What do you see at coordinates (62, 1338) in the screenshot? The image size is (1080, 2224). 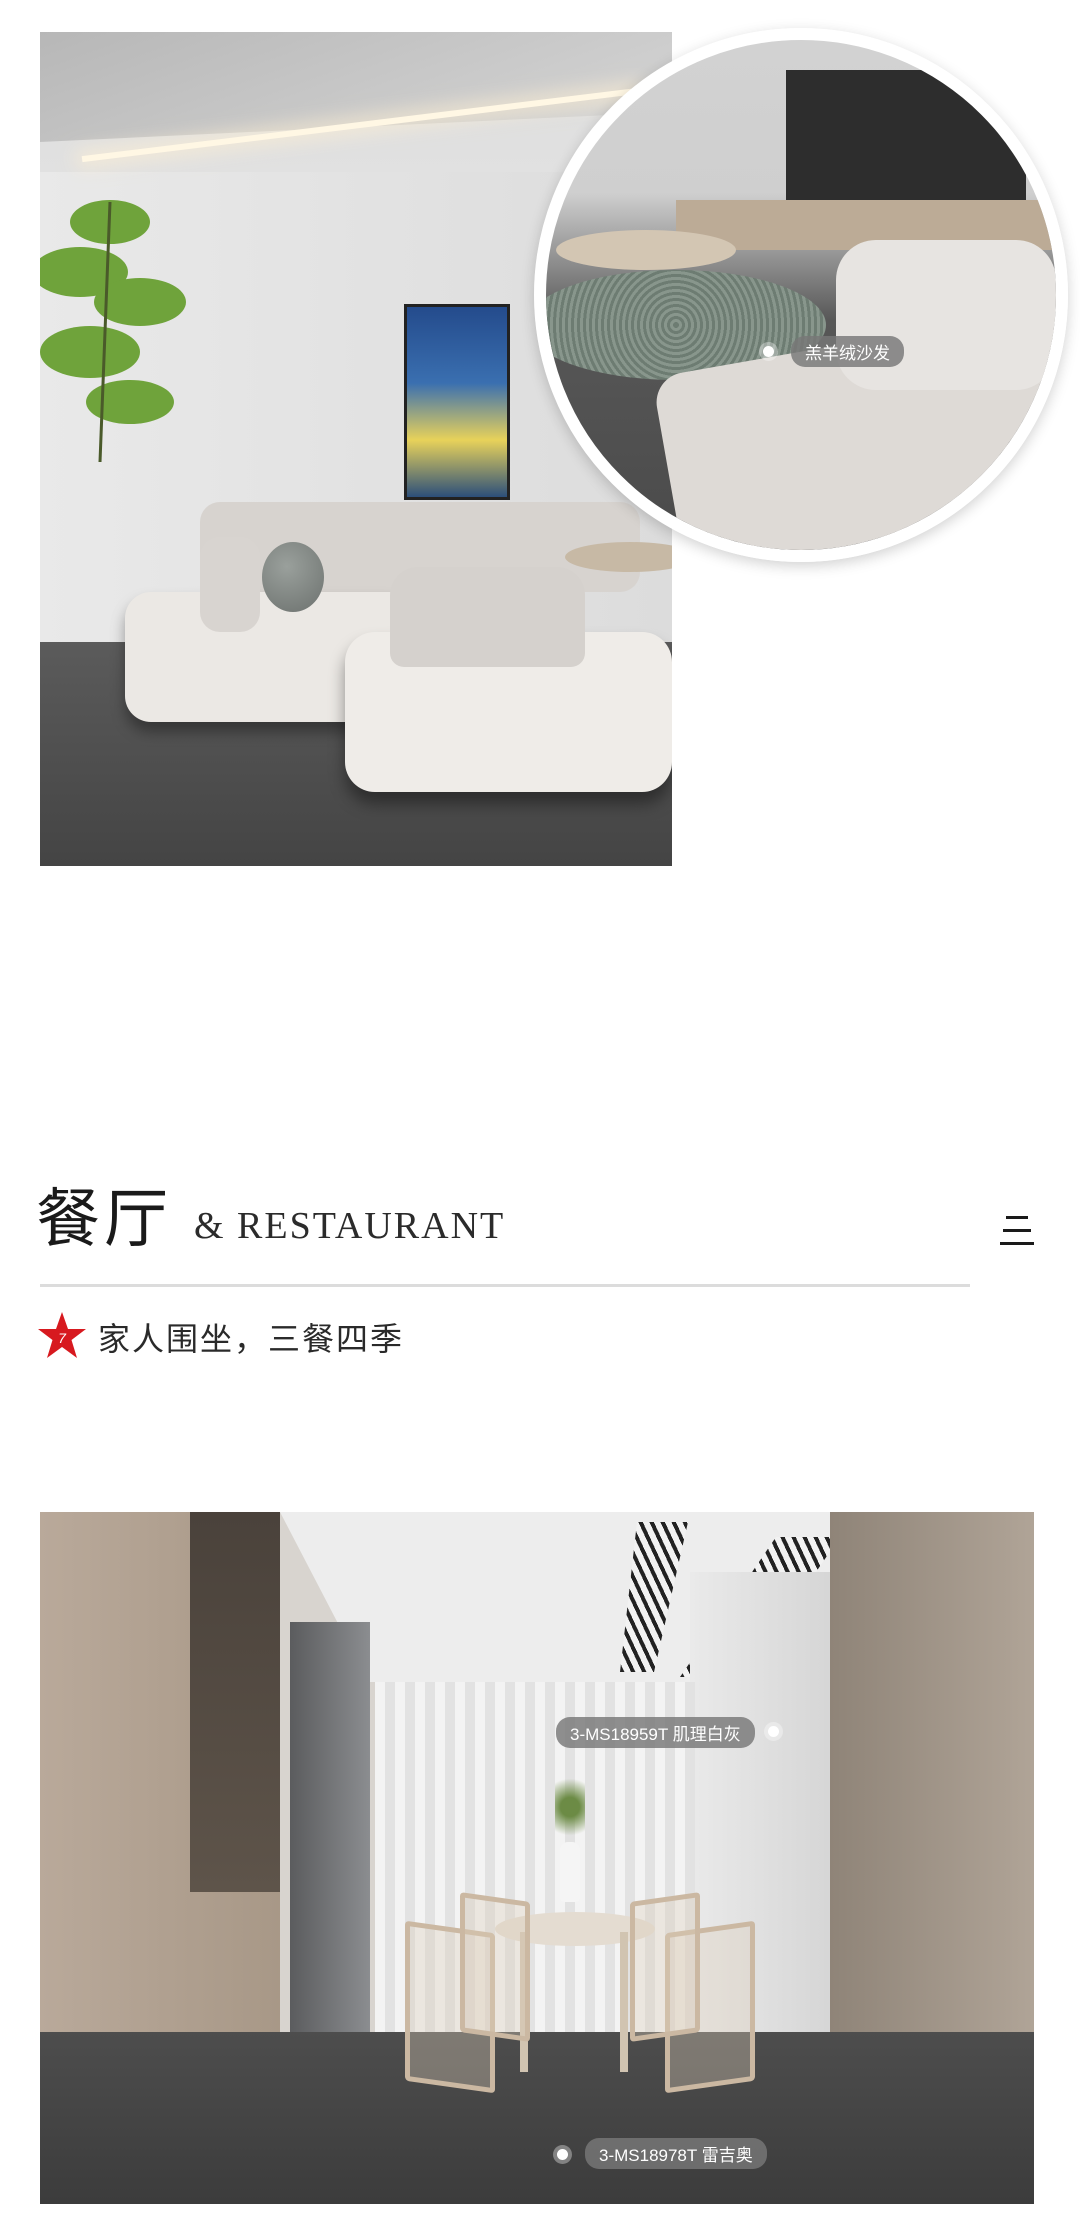 I see `svg-text: 7` at bounding box center [62, 1338].